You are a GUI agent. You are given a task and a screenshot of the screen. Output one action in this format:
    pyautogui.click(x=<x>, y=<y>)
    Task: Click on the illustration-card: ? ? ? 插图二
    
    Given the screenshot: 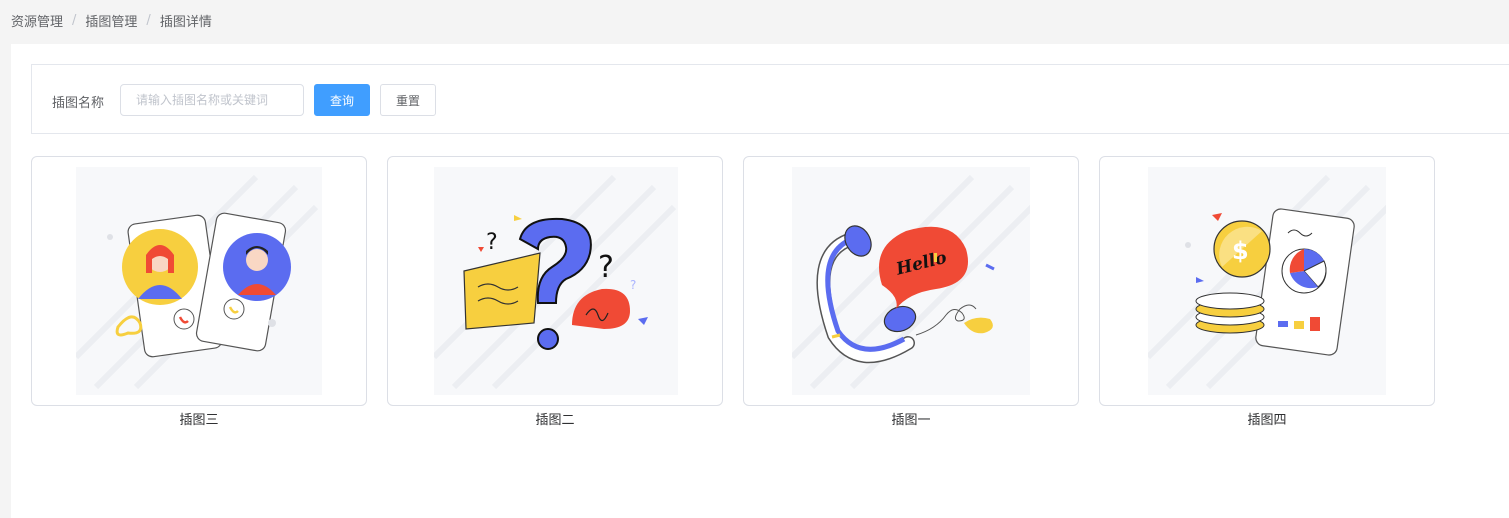 What is the action you would take?
    pyautogui.click(x=555, y=292)
    